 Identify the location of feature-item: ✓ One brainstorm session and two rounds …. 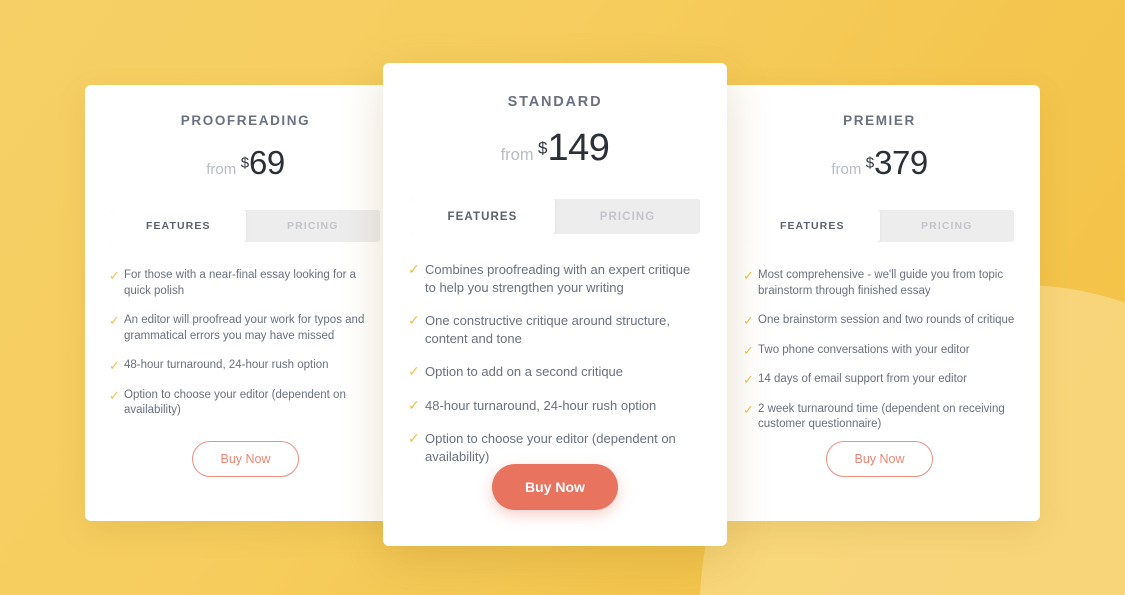
(879, 321).